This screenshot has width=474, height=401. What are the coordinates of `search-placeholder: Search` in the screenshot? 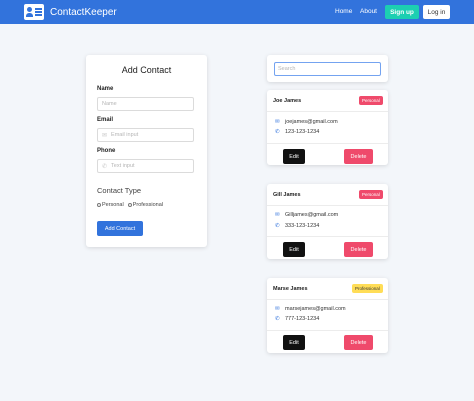 It's located at (287, 69).